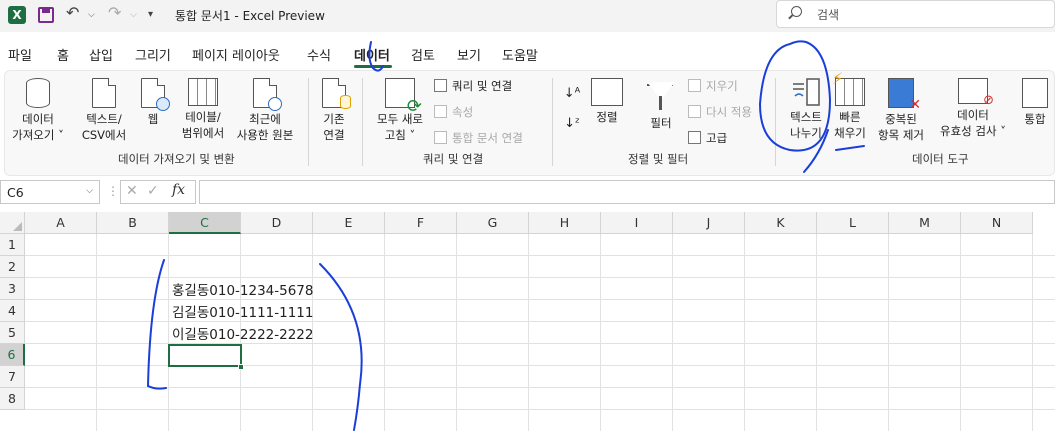 The height and width of the screenshot is (431, 1055). I want to click on tab-draw: 그리기, so click(153, 54).